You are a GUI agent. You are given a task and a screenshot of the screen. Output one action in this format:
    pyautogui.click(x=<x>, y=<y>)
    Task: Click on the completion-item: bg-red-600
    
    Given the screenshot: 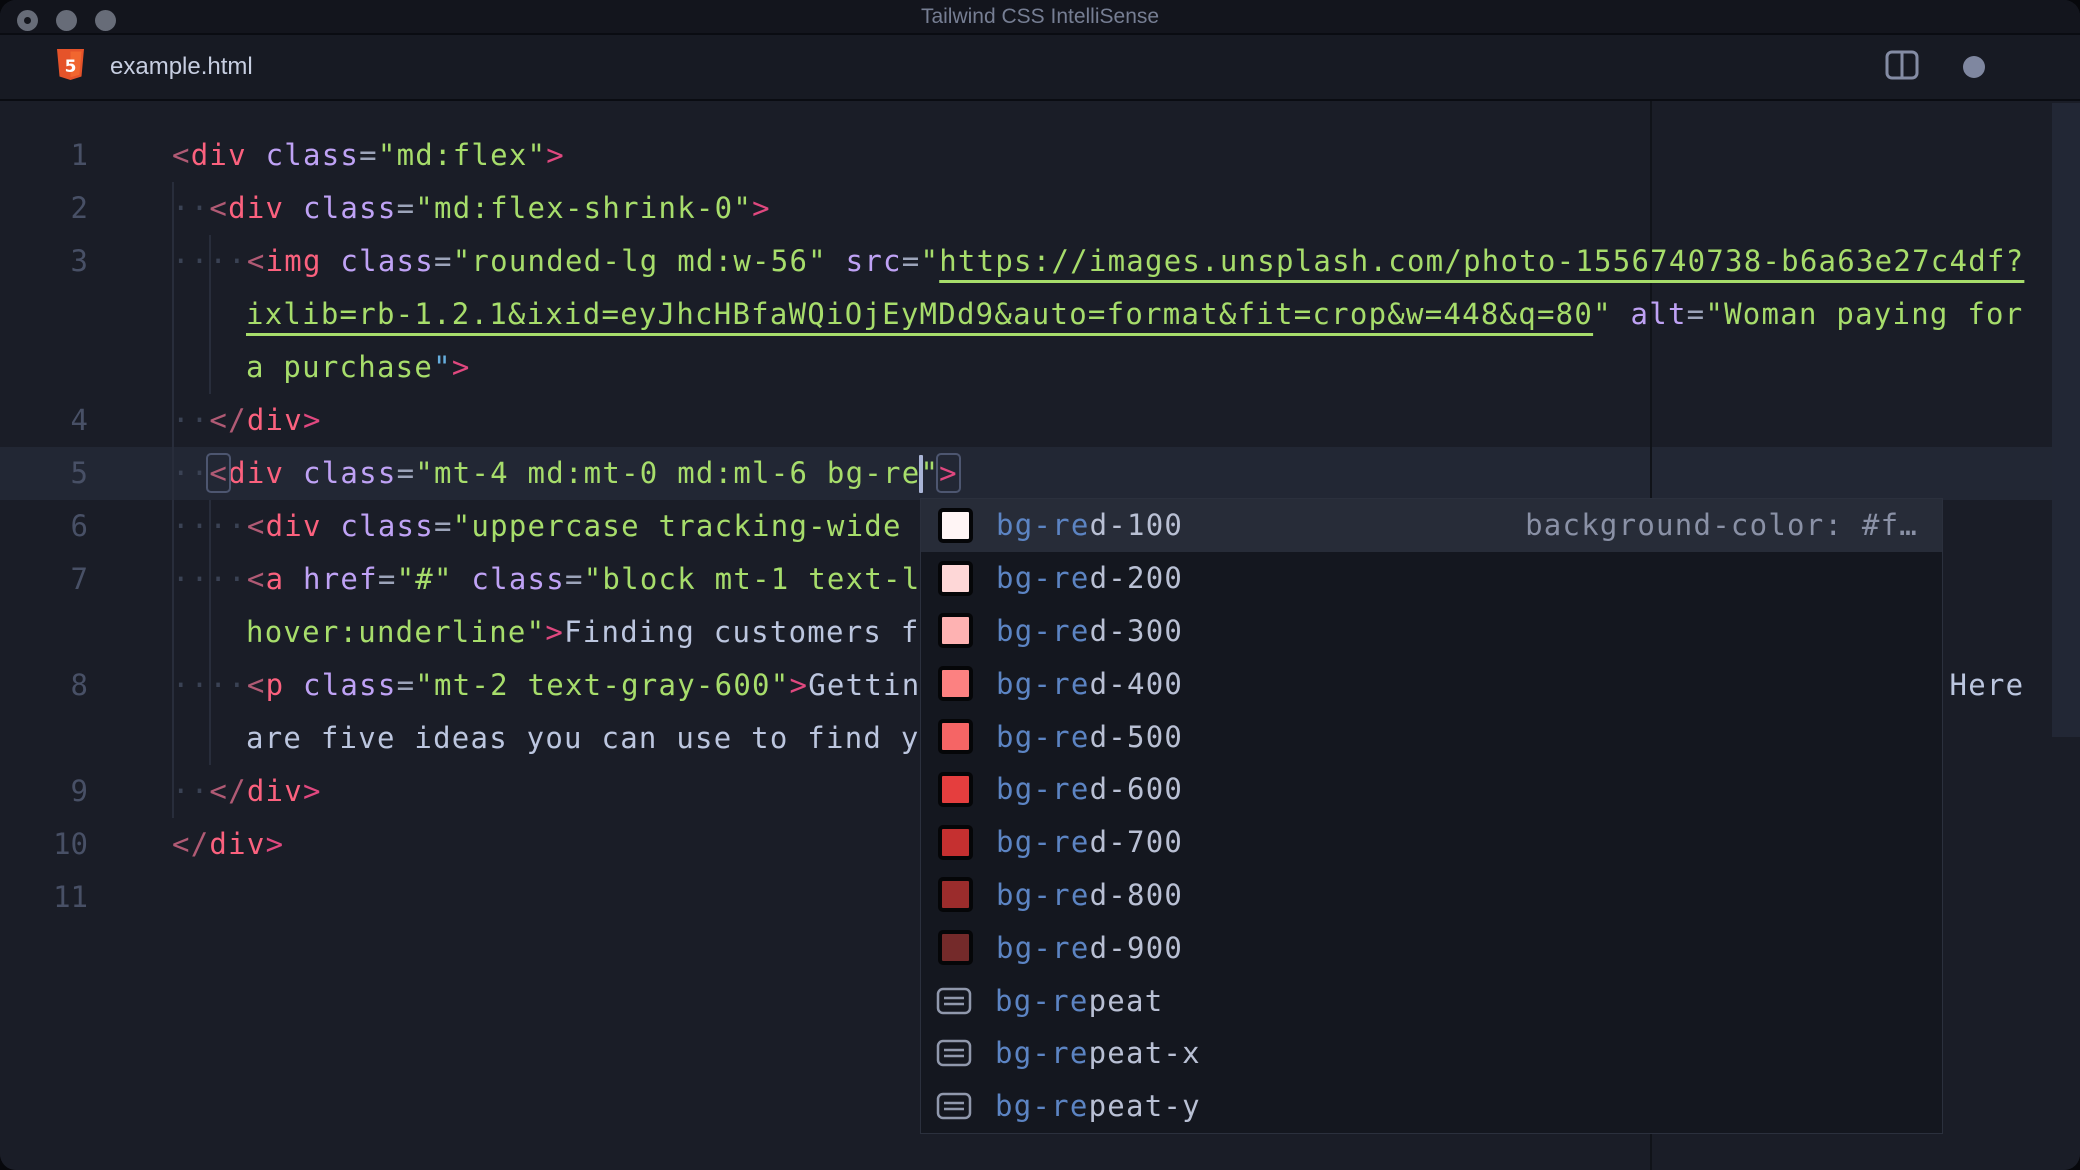 What is the action you would take?
    pyautogui.click(x=1431, y=789)
    